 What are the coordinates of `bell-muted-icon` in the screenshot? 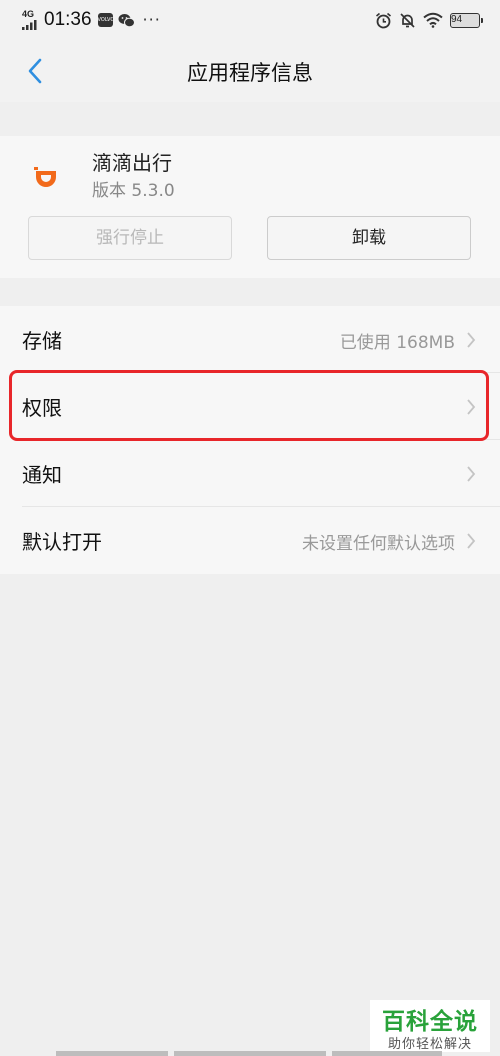 It's located at (407, 20).